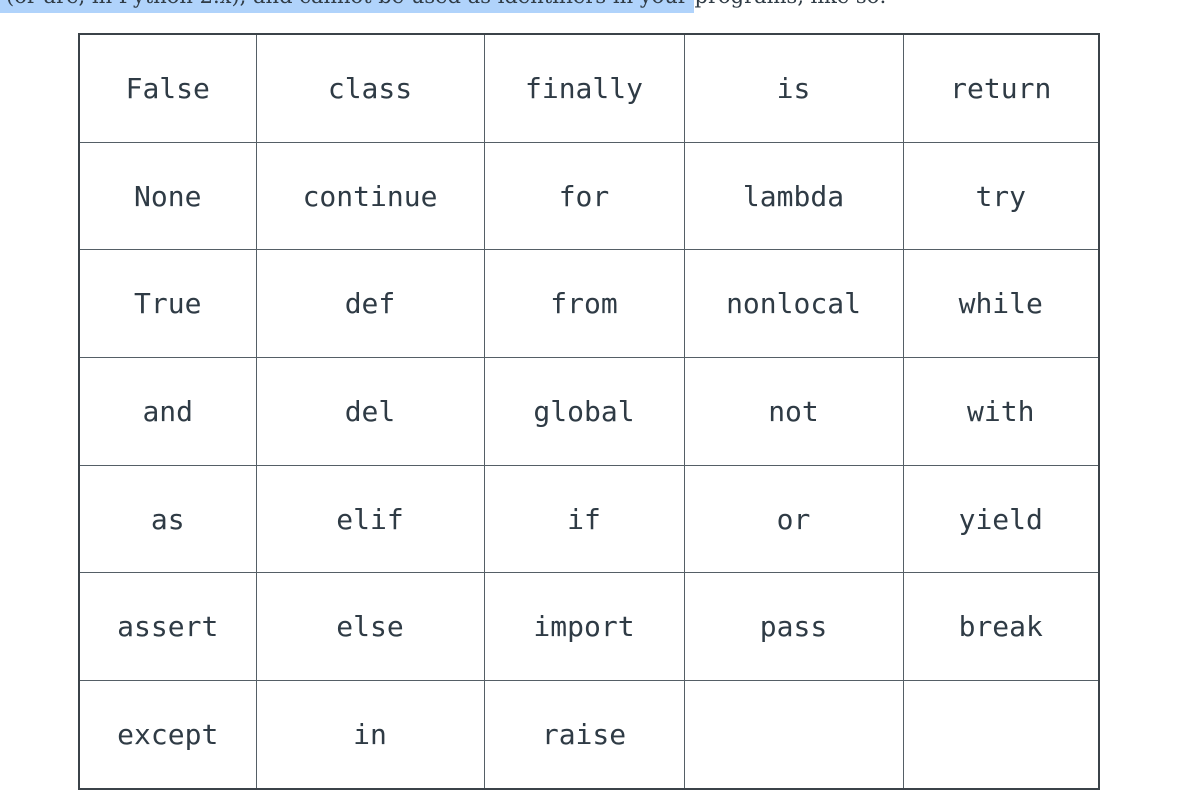 The image size is (1180, 810). Describe the element at coordinates (584, 196) in the screenshot. I see `keyword-cell: for` at that location.